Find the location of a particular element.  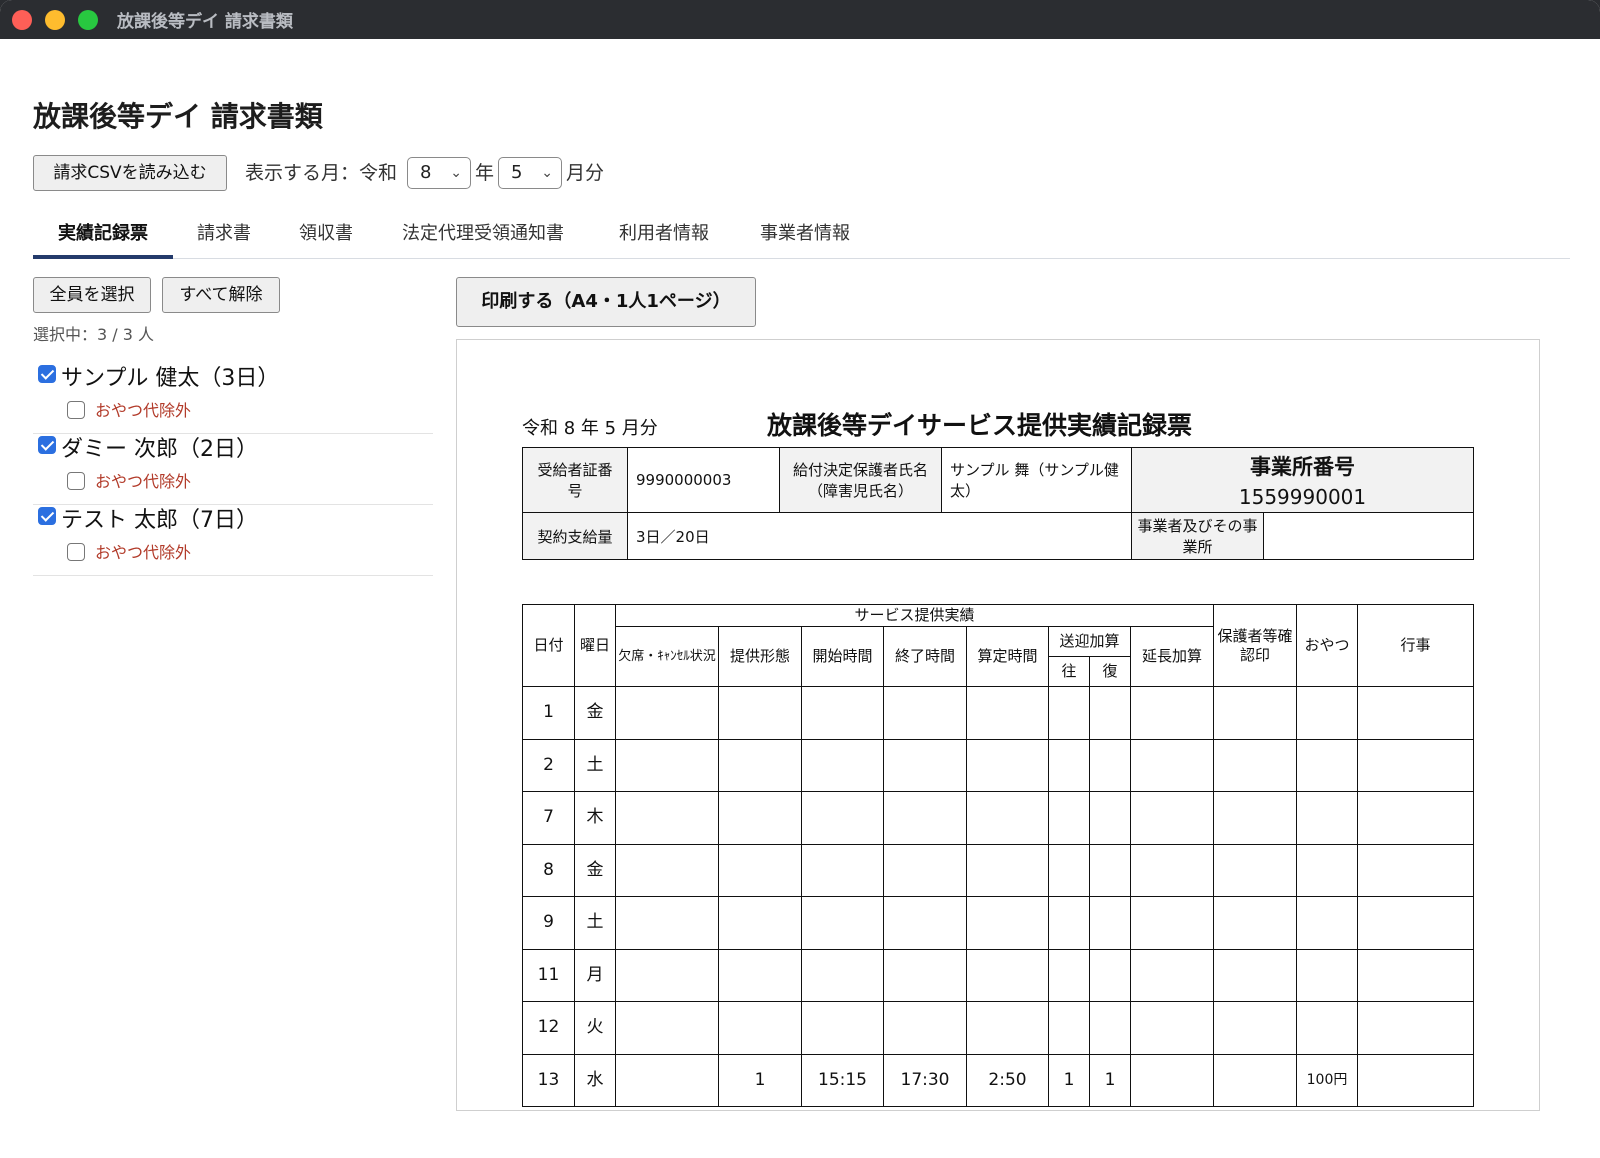

col-event: 行事 is located at coordinates (1416, 645).